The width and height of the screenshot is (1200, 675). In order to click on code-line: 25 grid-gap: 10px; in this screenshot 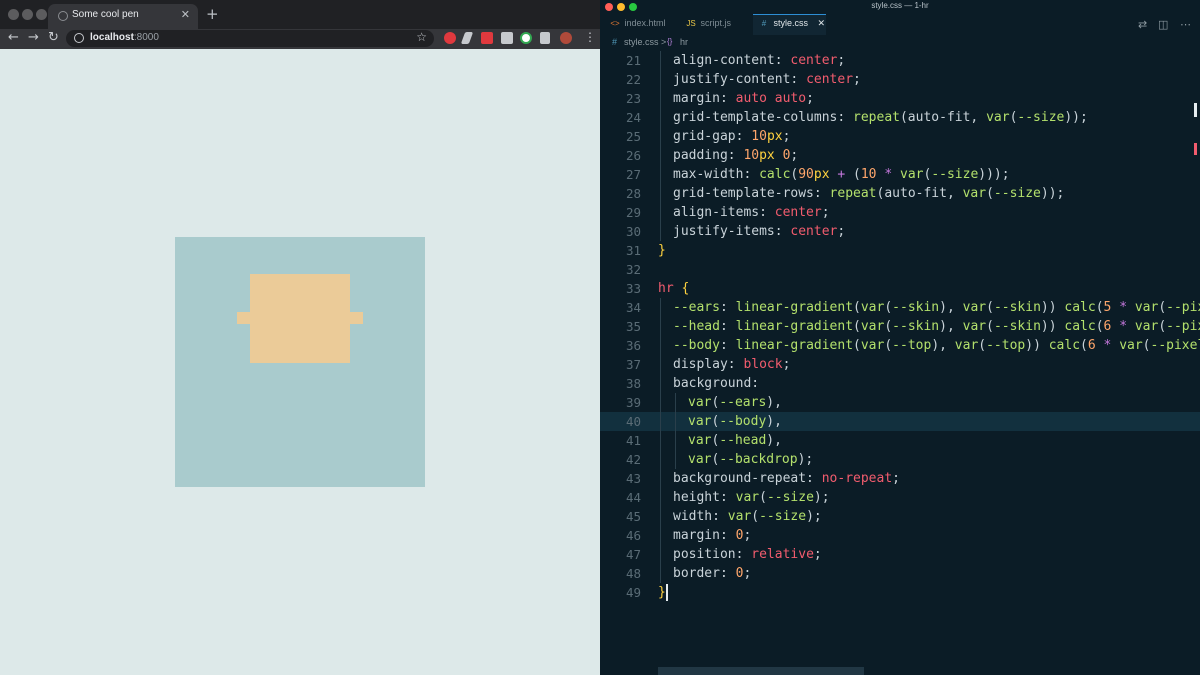, I will do `click(900, 136)`.